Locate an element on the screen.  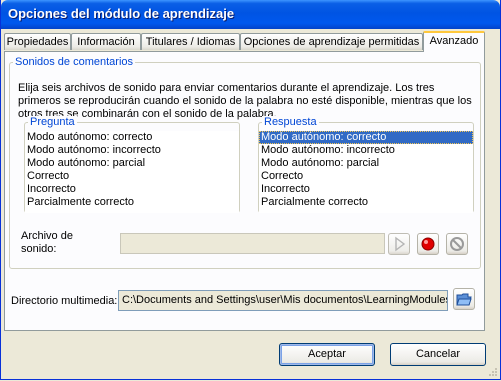
stop-button is located at coordinates (457, 244).